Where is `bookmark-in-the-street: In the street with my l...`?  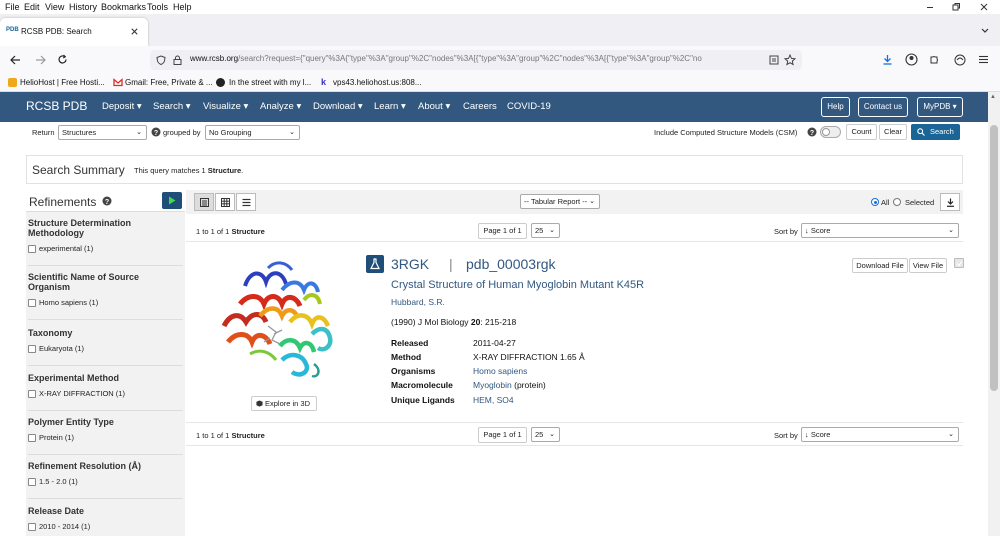
bookmark-in-the-street: In the street with my l... is located at coordinates (270, 82).